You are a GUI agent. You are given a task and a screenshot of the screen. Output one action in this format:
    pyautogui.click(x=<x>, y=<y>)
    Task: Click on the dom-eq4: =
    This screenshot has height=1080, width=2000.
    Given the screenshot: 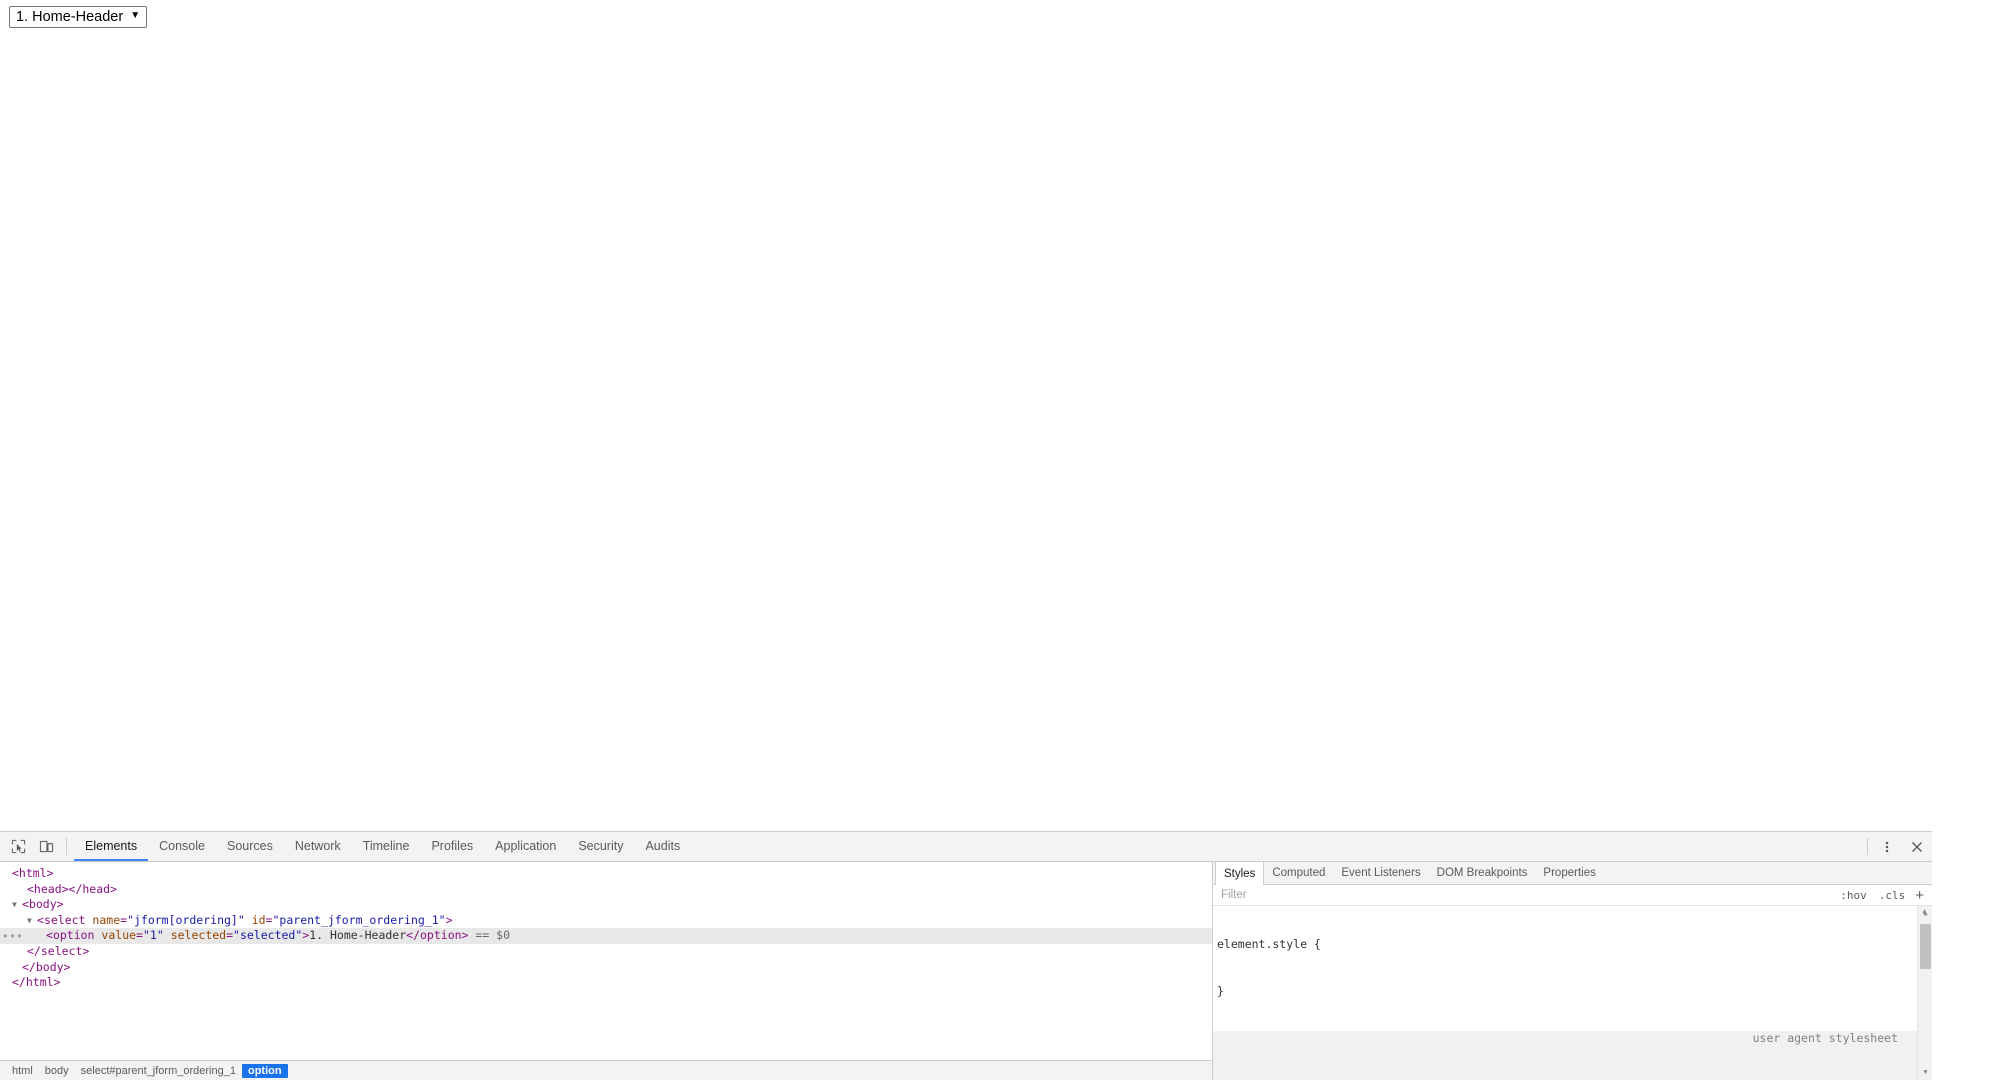 What is the action you would take?
    pyautogui.click(x=230, y=935)
    